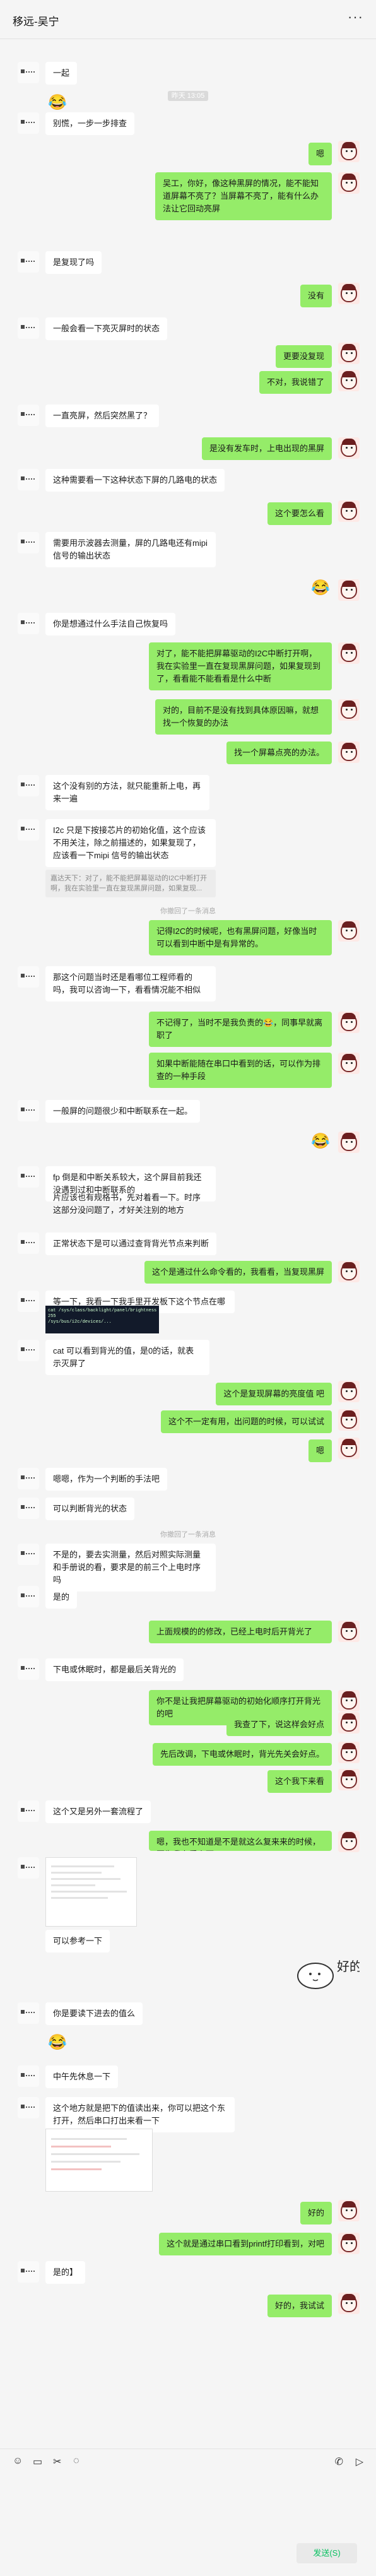  Describe the element at coordinates (76, 2461) in the screenshot. I see `chat-history-icon: ◌` at that location.